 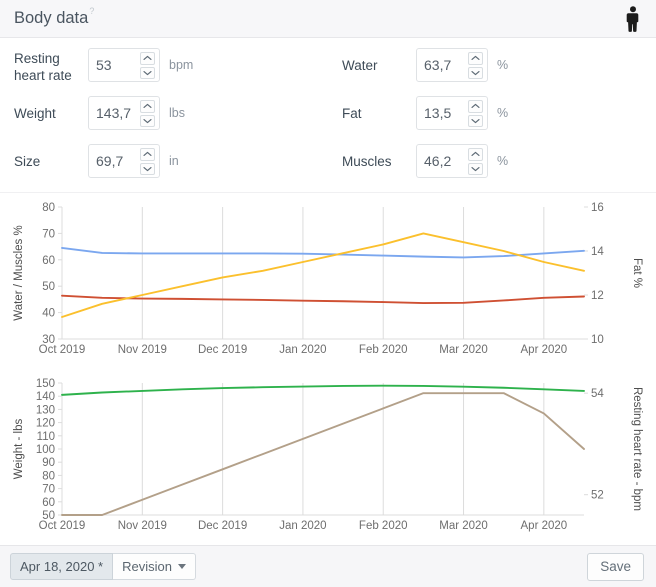 I want to click on water-input-wrap, so click(x=452, y=65).